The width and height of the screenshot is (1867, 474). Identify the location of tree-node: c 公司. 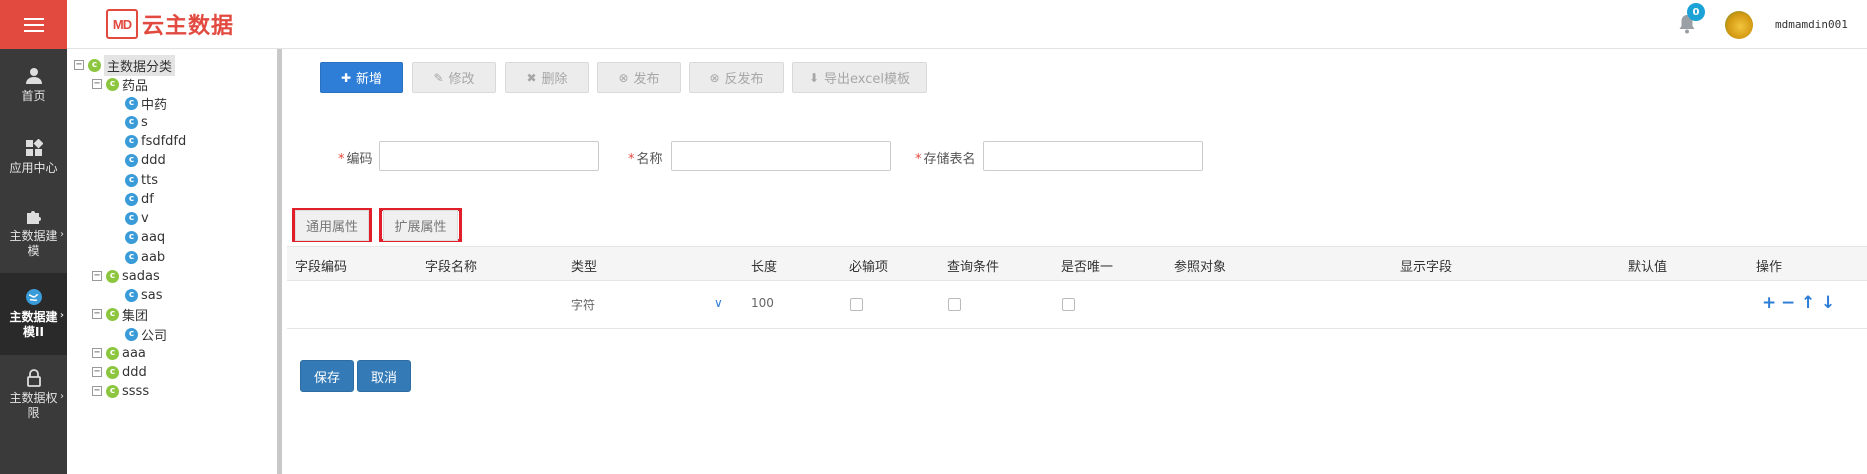
(146, 334).